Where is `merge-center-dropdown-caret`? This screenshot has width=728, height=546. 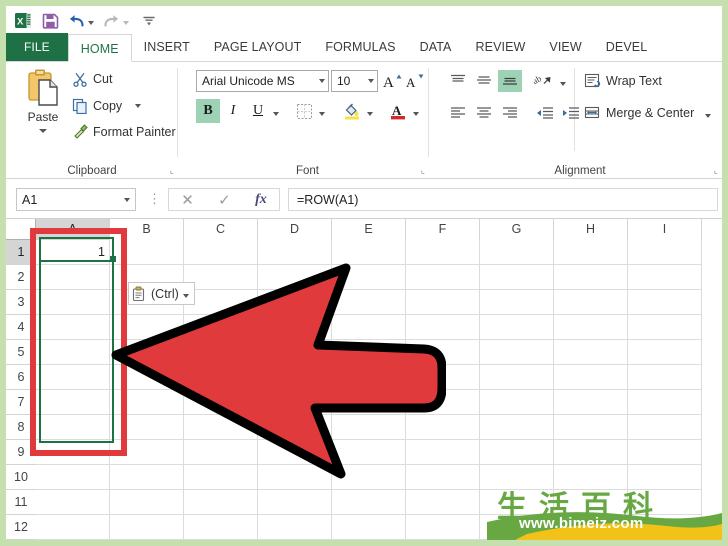 merge-center-dropdown-caret is located at coordinates (708, 115).